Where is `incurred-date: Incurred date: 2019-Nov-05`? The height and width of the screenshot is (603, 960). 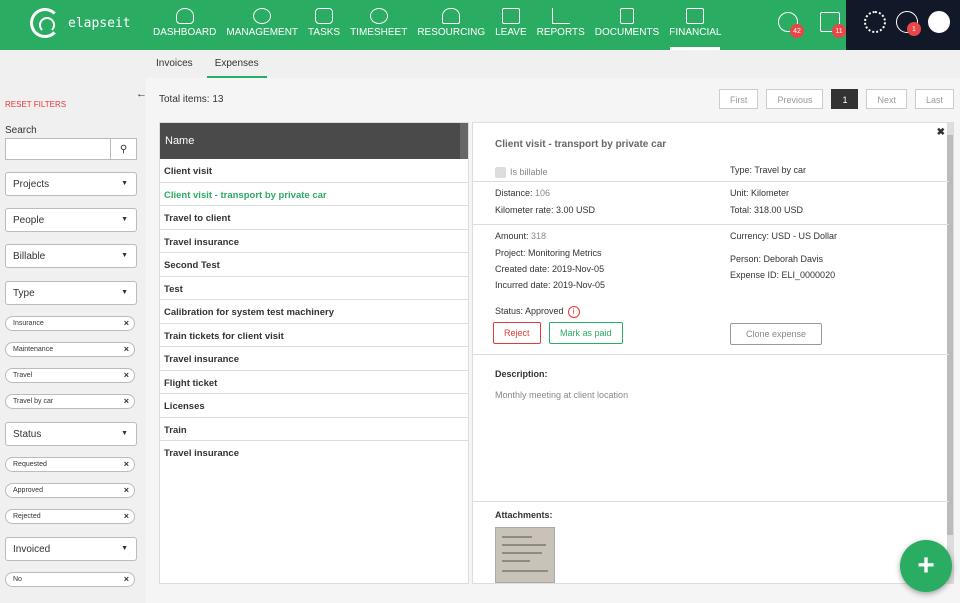 incurred-date: Incurred date: 2019-Nov-05 is located at coordinates (550, 285).